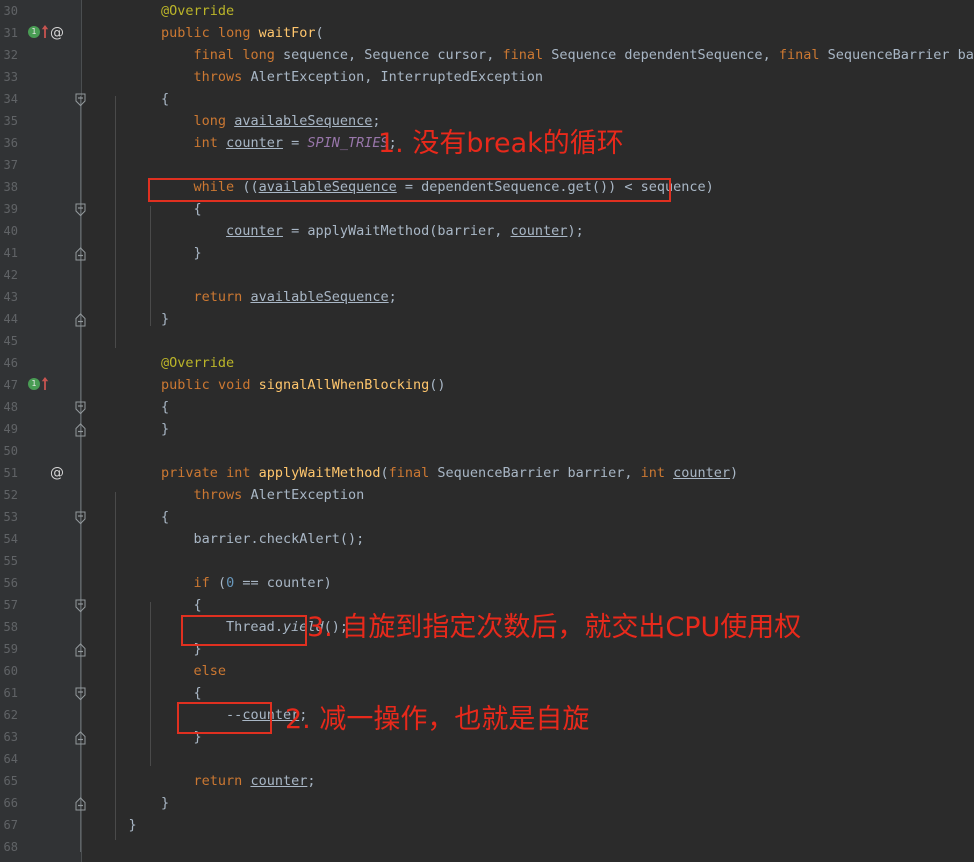  Describe the element at coordinates (10, 77) in the screenshot. I see `line-number: 33` at that location.